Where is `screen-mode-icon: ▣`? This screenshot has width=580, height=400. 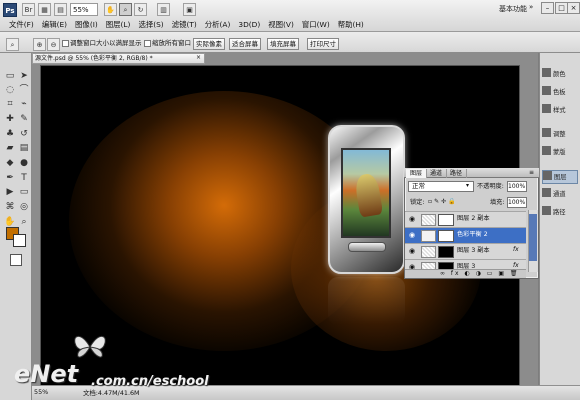 screen-mode-icon: ▣ is located at coordinates (189, 9).